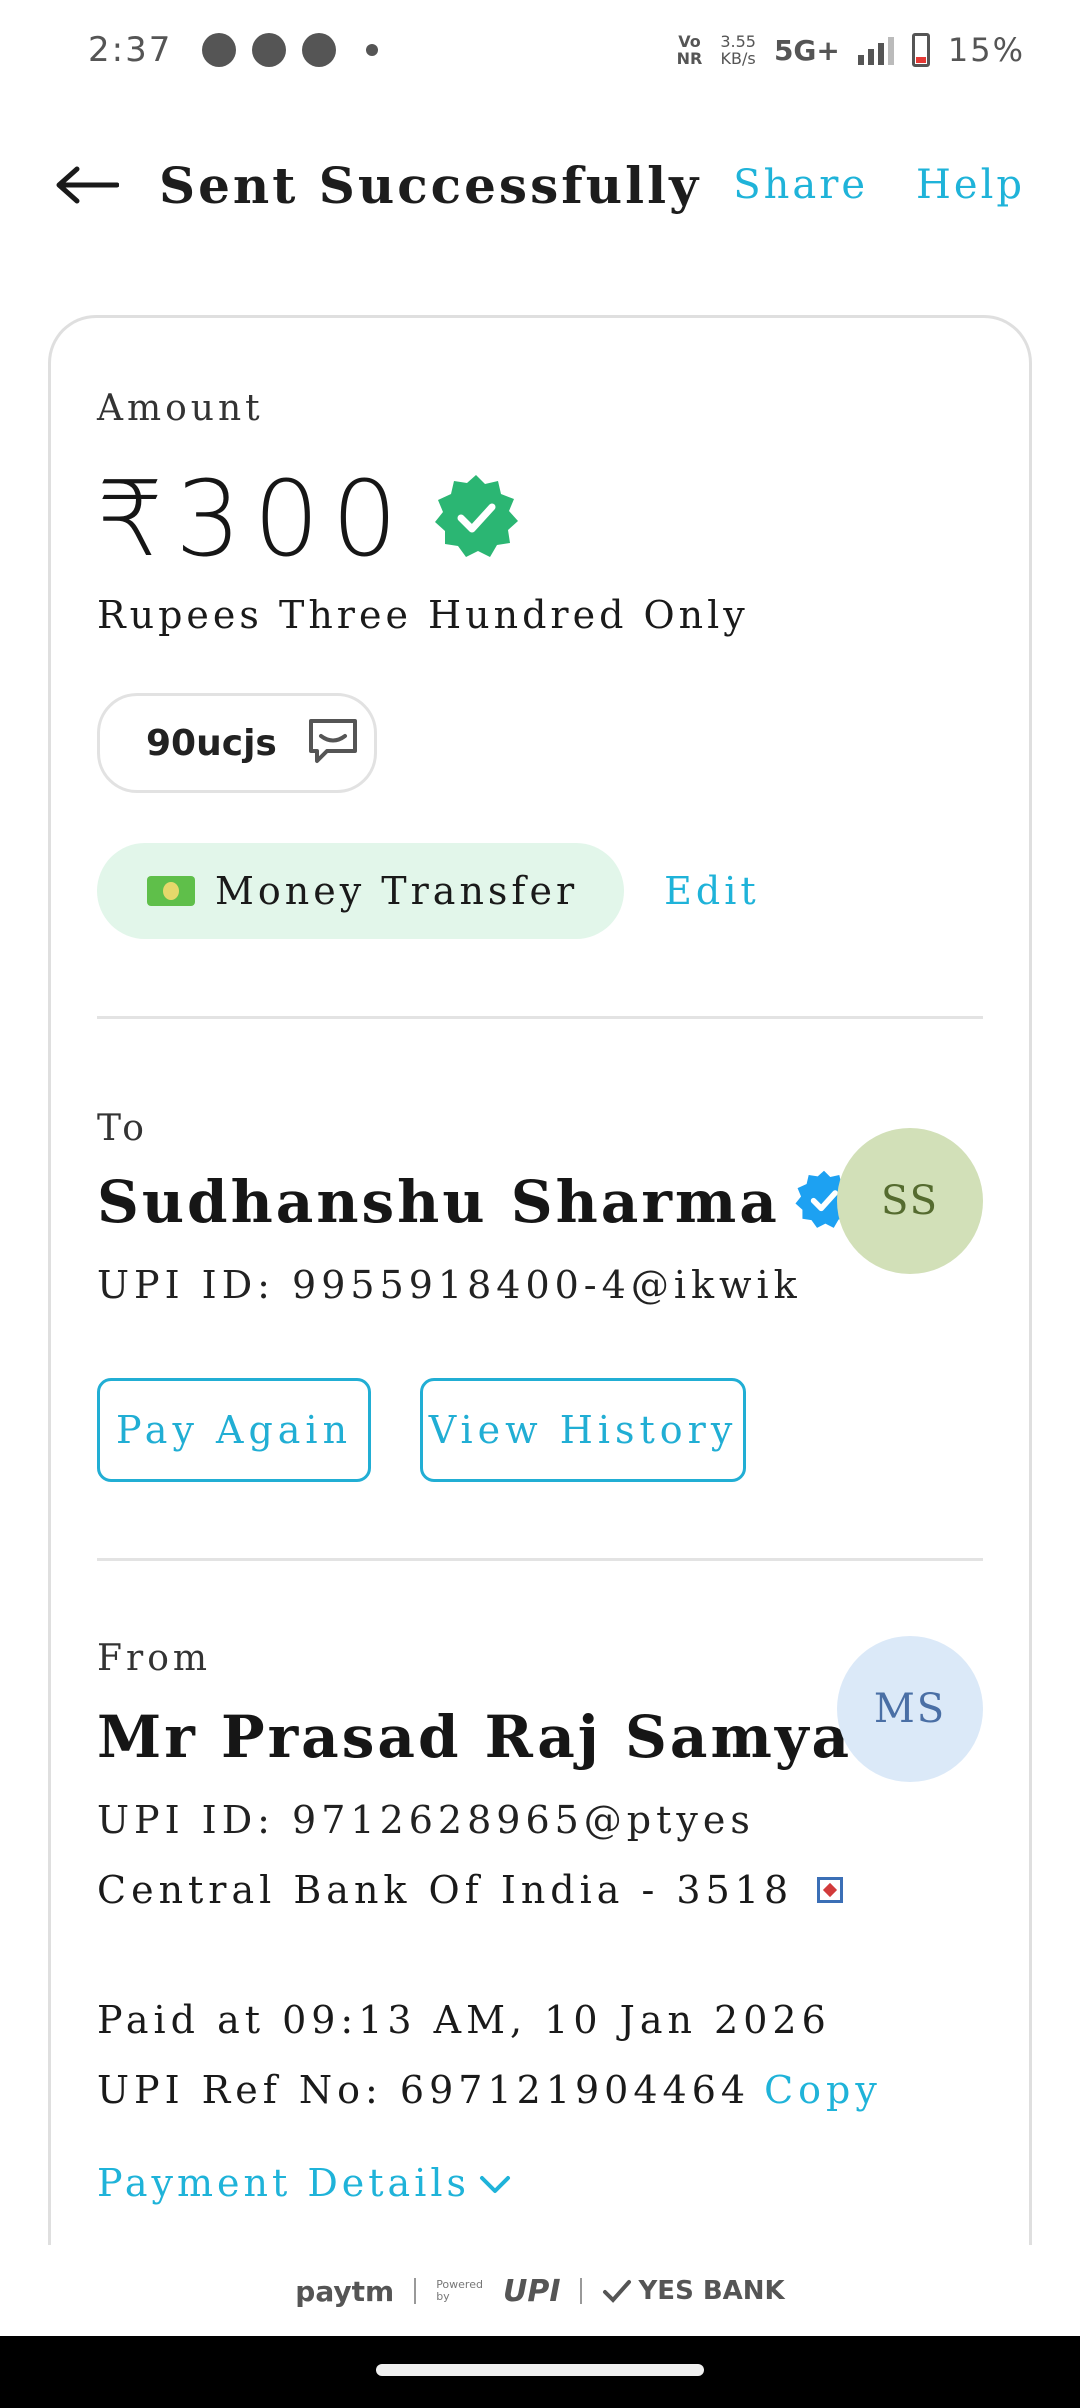 The height and width of the screenshot is (2408, 1080). I want to click on category-row: Money Transfer Edit, so click(428, 891).